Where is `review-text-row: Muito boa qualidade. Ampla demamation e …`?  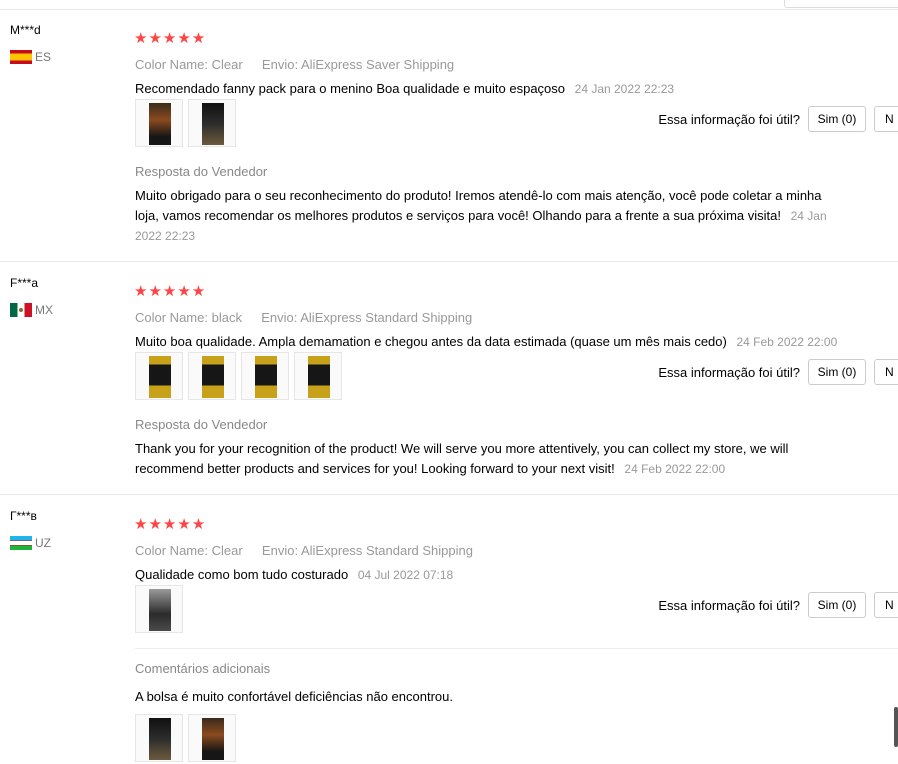
review-text-row: Muito boa qualidade. Ampla demamation e … is located at coordinates (486, 341).